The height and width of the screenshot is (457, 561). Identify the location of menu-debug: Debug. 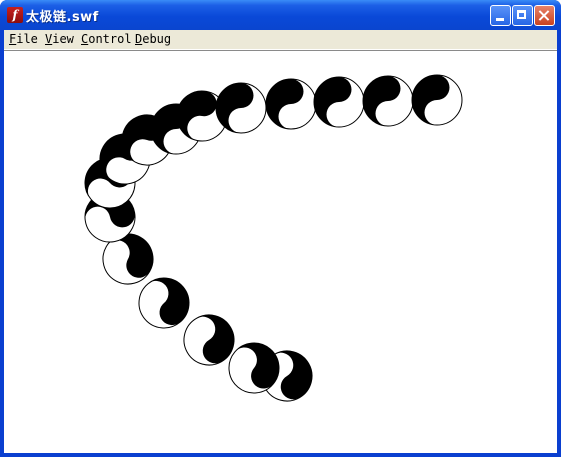
(153, 39).